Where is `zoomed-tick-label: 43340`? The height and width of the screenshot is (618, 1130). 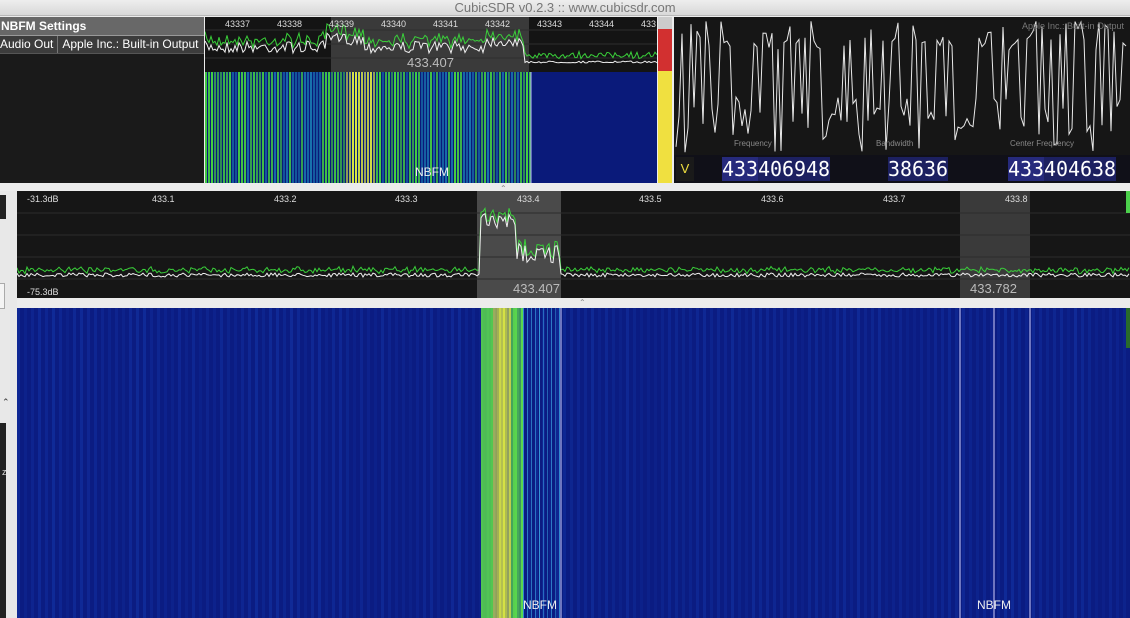
zoomed-tick-label: 43340 is located at coordinates (394, 24).